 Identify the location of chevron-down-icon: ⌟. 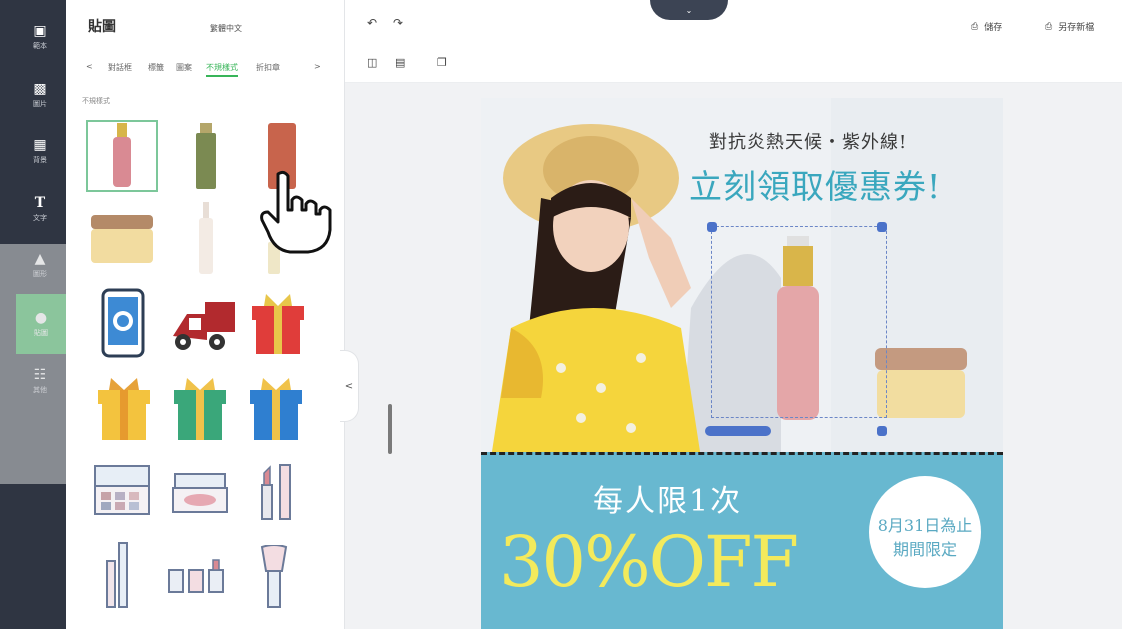
(212, 28).